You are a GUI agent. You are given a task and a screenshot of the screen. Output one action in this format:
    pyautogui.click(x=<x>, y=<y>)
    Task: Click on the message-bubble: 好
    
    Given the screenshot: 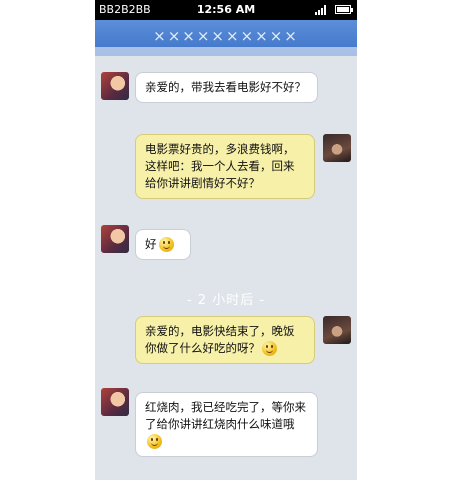 What is the action you would take?
    pyautogui.click(x=163, y=244)
    